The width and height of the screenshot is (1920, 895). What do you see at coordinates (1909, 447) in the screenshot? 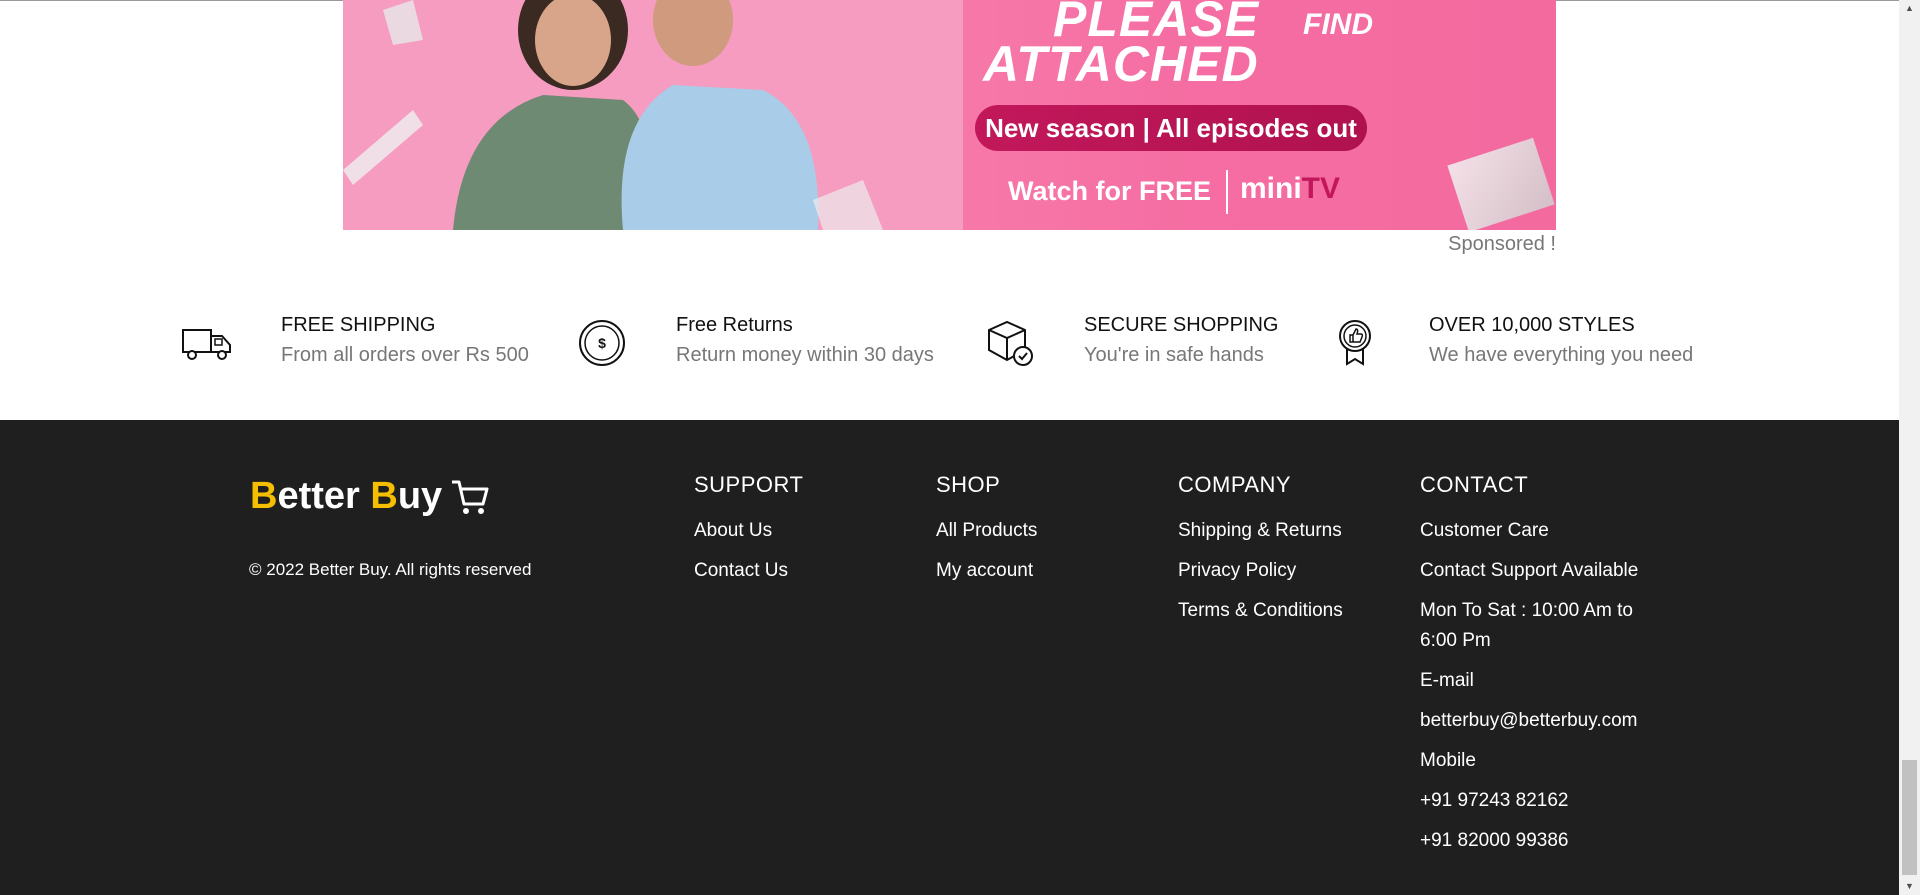
I see `vertical-scrollbar: ▲ ▼` at bounding box center [1909, 447].